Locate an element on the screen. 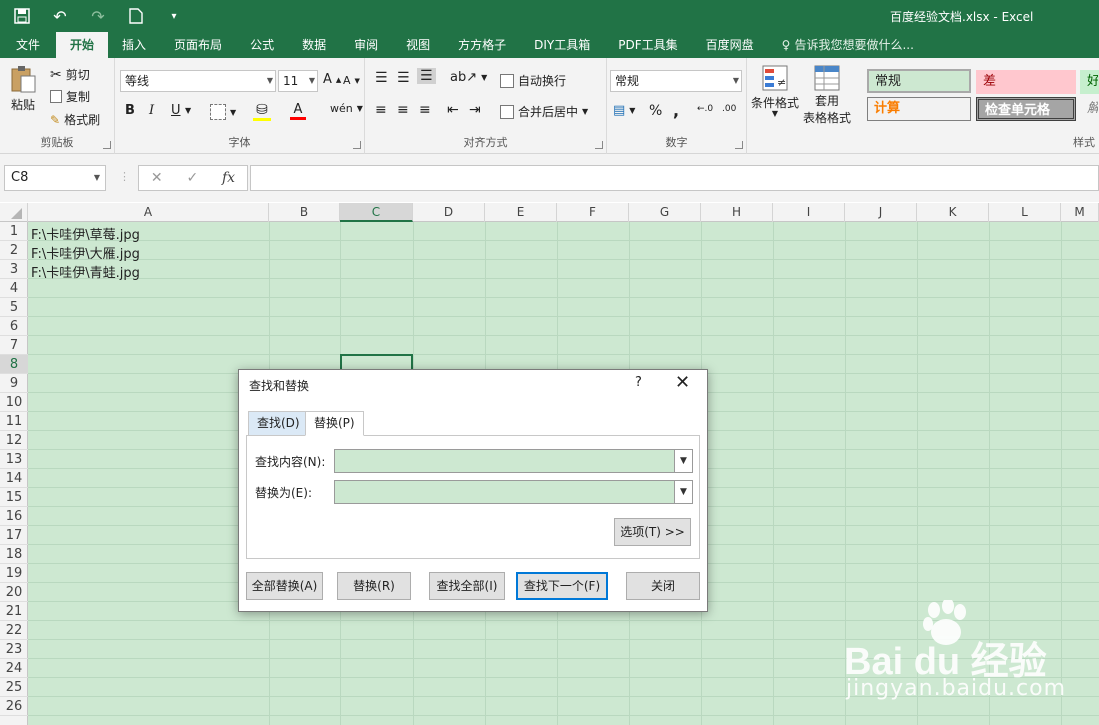  close-icon: ✕ is located at coordinates (682, 382).